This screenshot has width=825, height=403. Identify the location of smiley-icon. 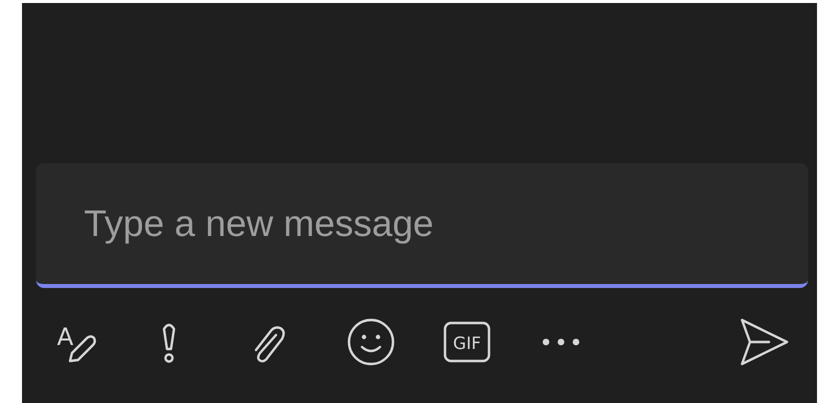
(371, 342).